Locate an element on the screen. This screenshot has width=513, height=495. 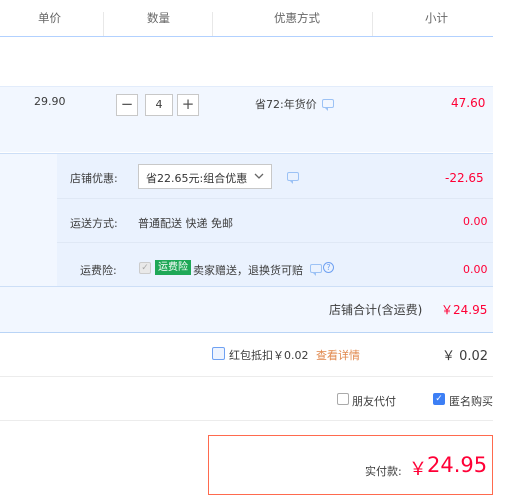
redpacket-amount: ￥ 0.02 is located at coordinates (465, 356).